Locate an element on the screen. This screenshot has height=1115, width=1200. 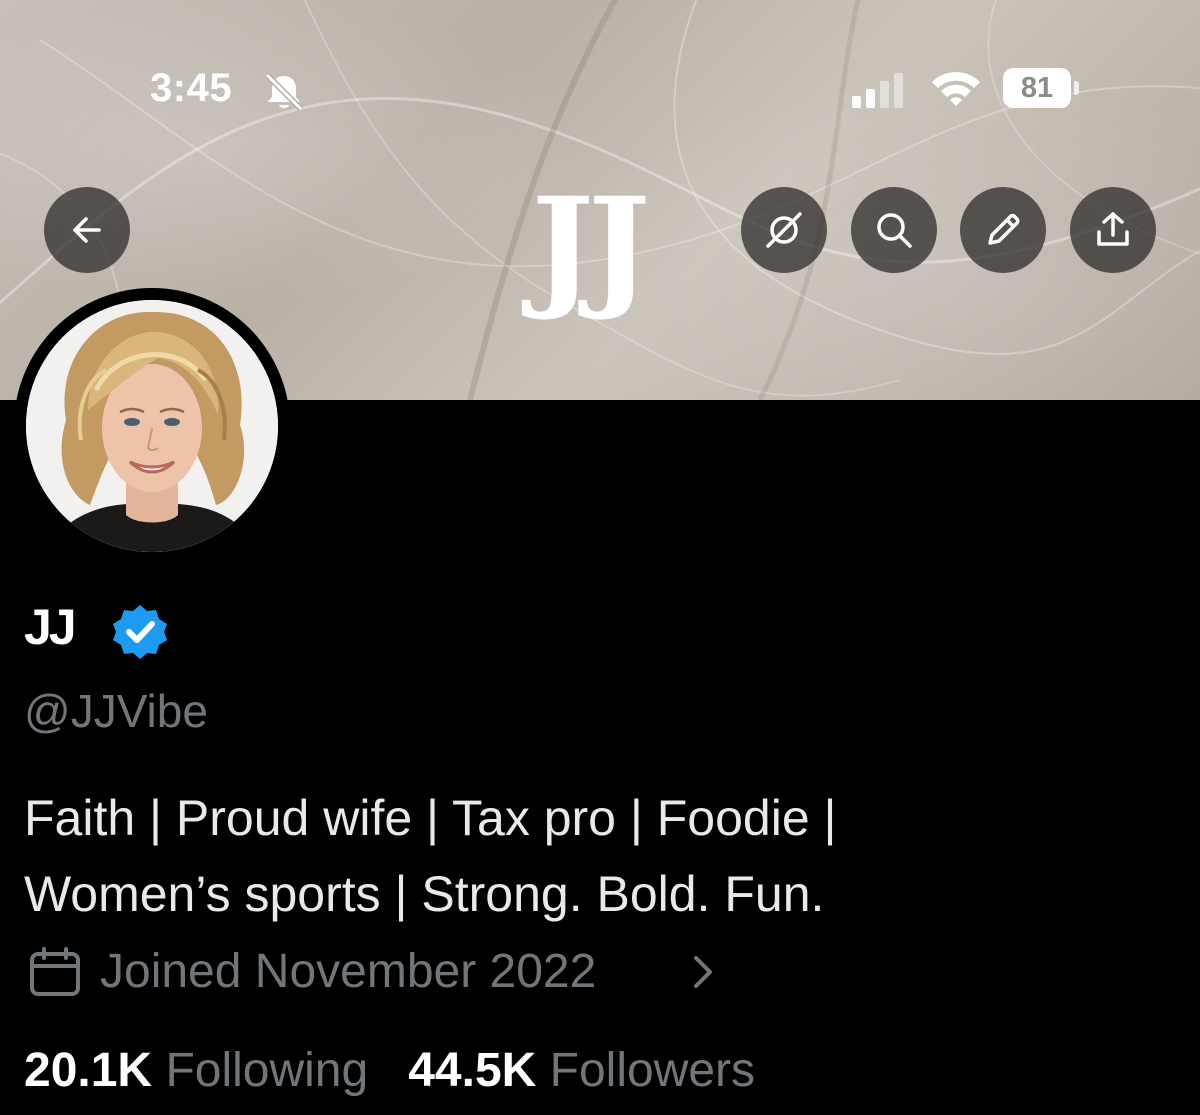
edit-profile-button is located at coordinates (1003, 230).